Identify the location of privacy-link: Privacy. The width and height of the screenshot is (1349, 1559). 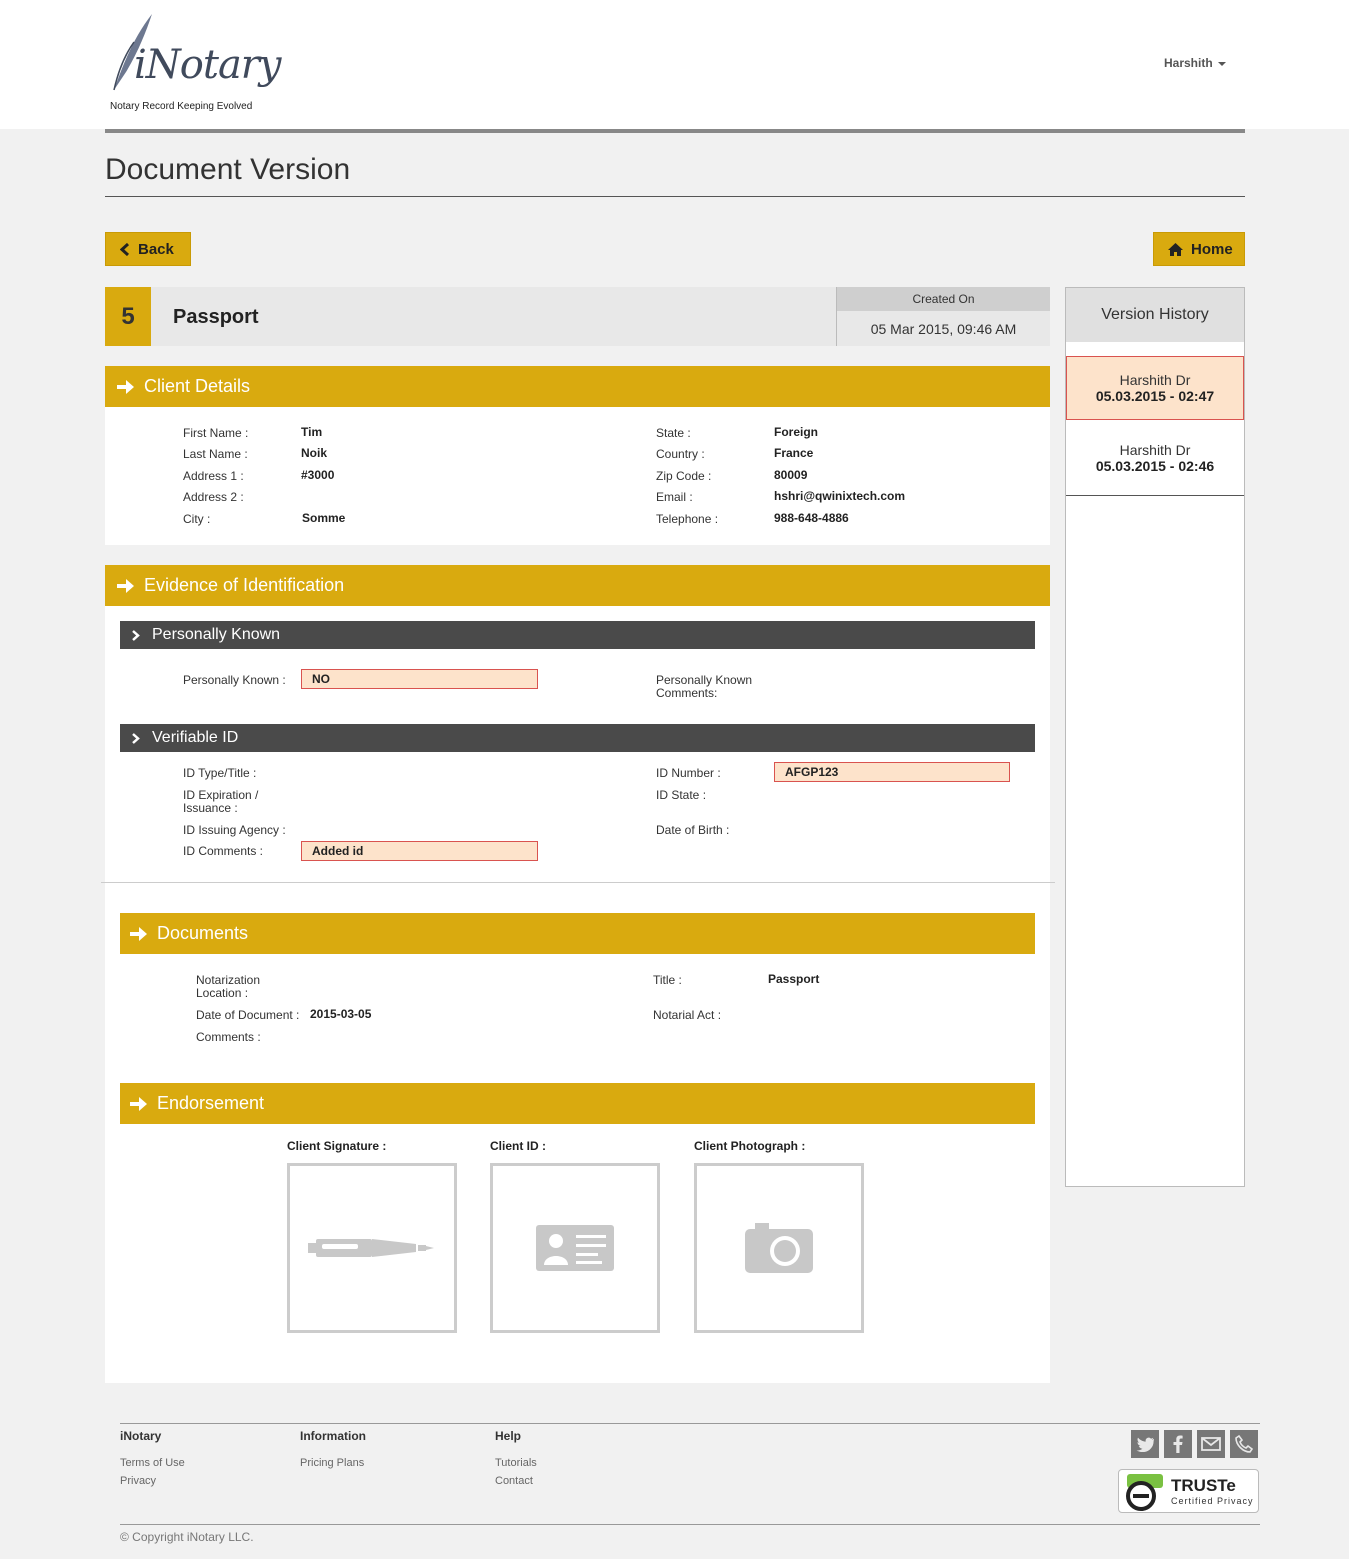
(138, 1481).